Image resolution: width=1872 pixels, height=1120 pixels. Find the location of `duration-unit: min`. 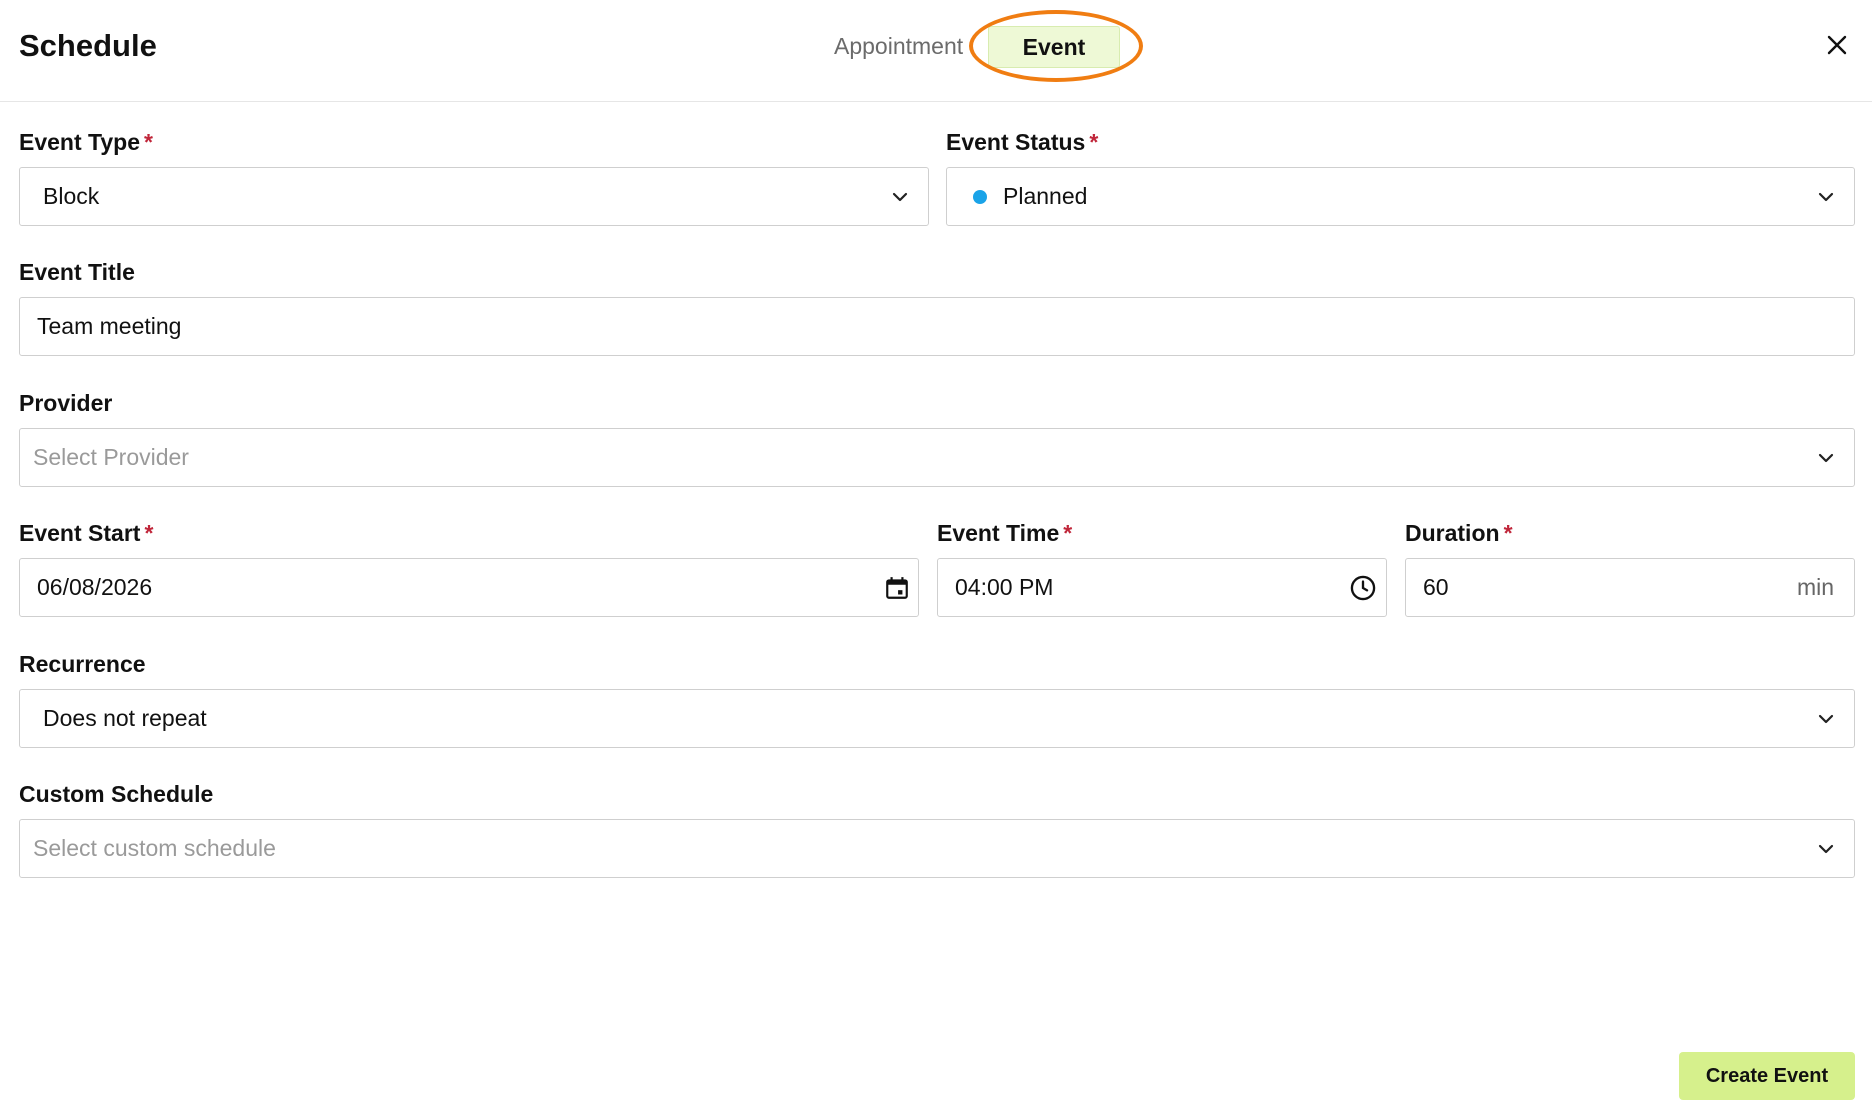

duration-unit: min is located at coordinates (1815, 587).